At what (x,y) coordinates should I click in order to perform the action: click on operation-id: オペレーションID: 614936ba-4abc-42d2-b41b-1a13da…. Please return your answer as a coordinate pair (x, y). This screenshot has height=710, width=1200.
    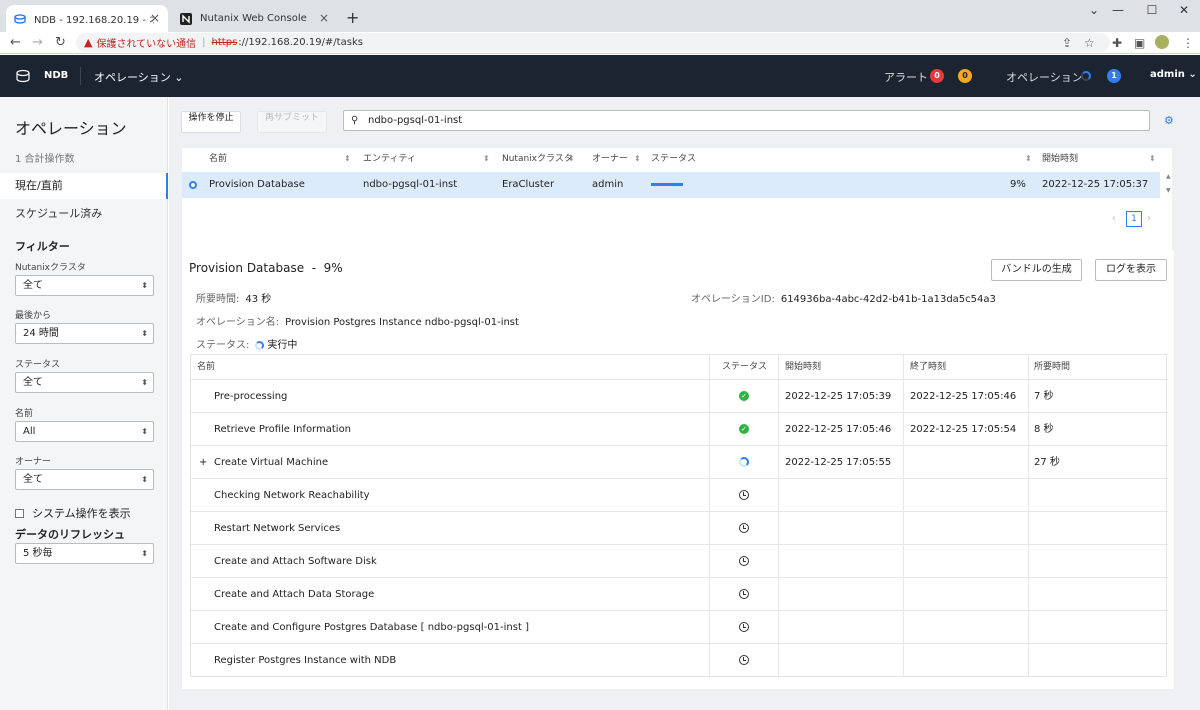
    Looking at the image, I should click on (843, 297).